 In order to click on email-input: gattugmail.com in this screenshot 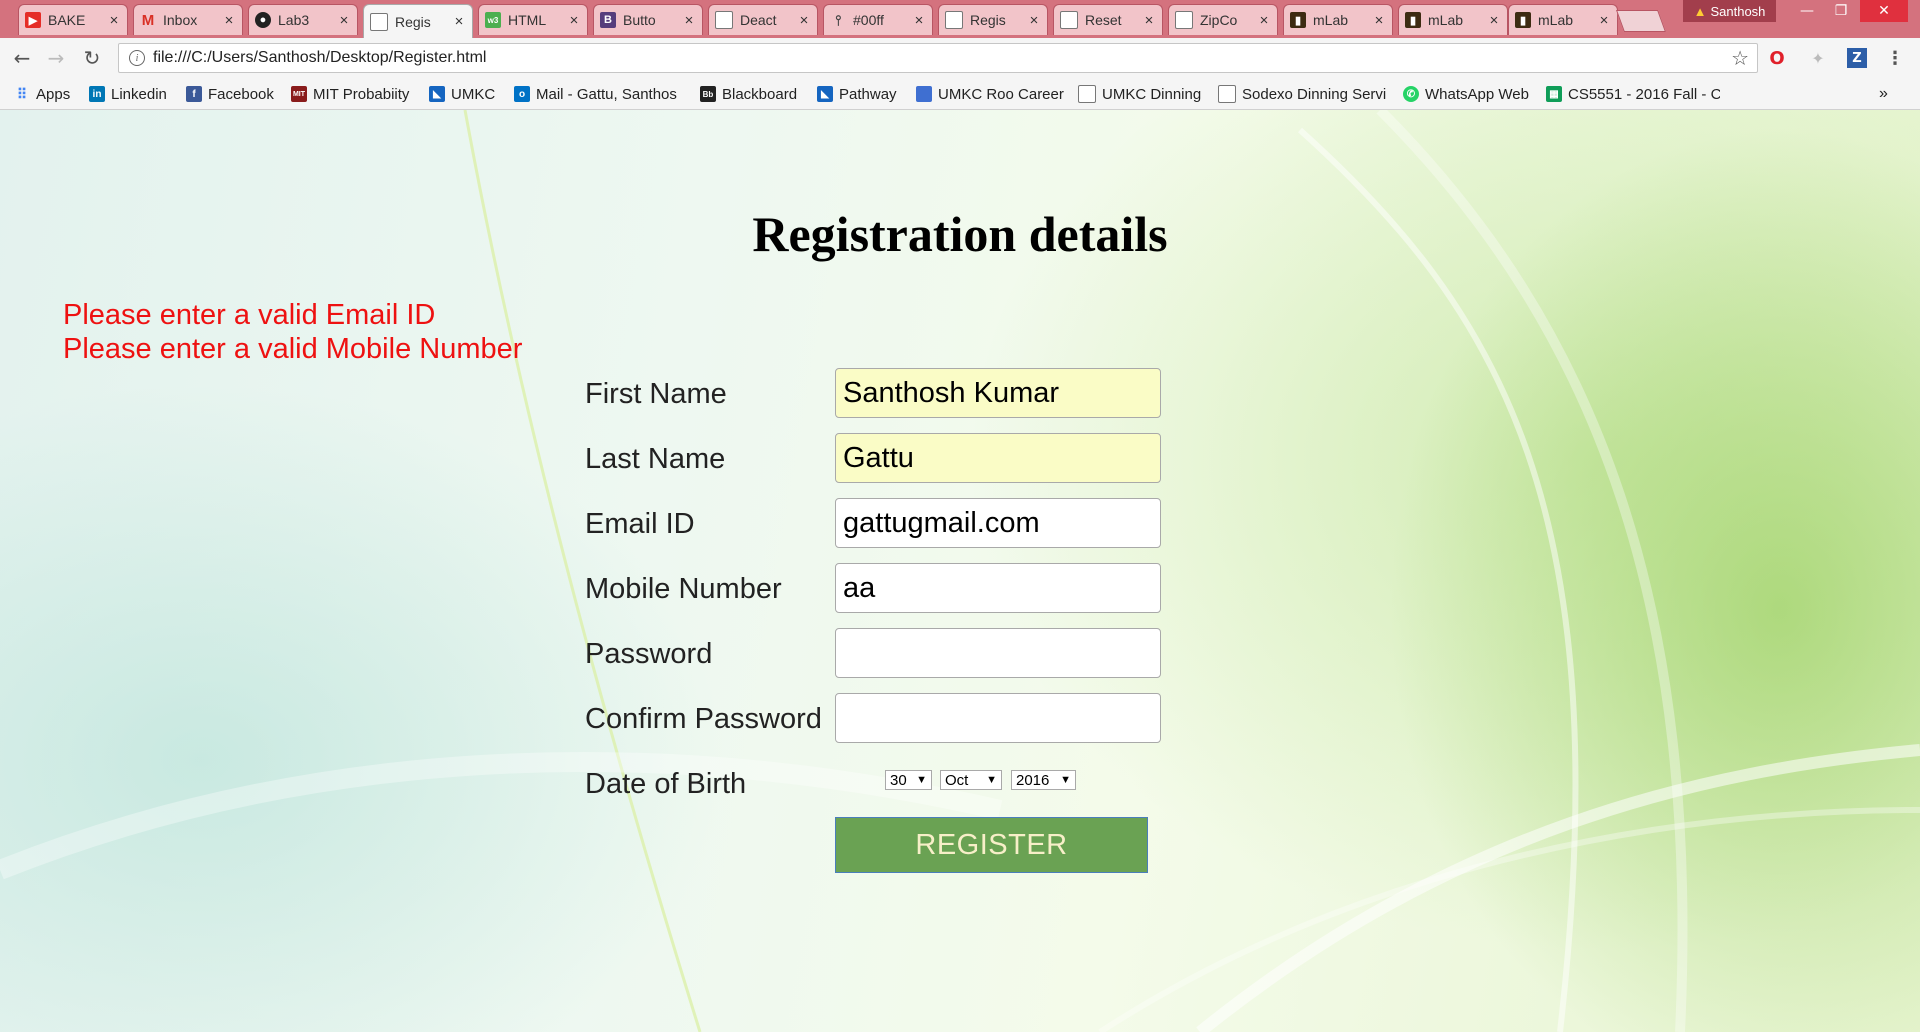, I will do `click(998, 523)`.